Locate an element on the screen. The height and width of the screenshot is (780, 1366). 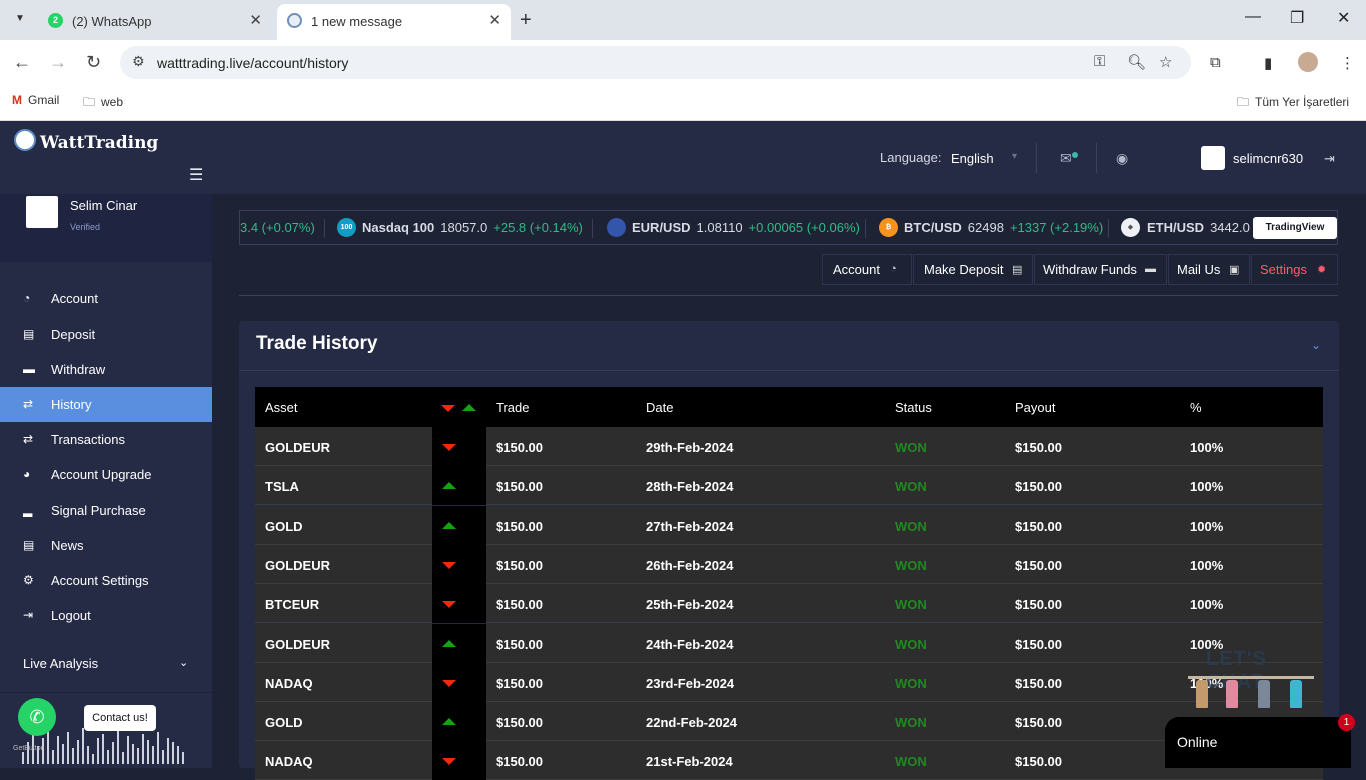
sidebar-item-signal-purchase: ▂ Signal Purchase is located at coordinates (106, 510).